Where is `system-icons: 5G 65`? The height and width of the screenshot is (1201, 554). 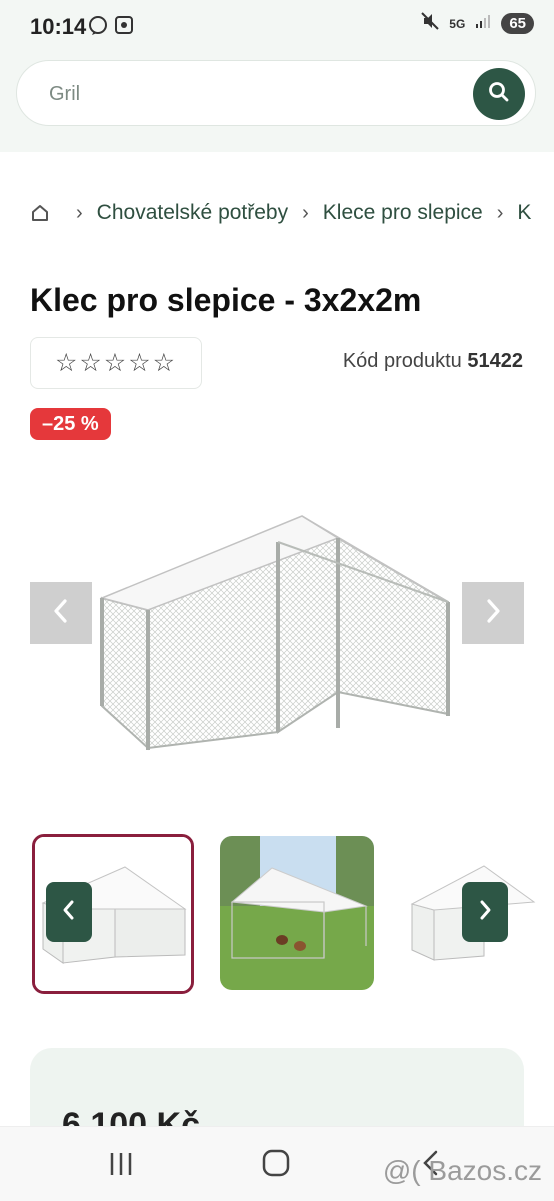
system-icons: 5G 65 is located at coordinates (477, 23).